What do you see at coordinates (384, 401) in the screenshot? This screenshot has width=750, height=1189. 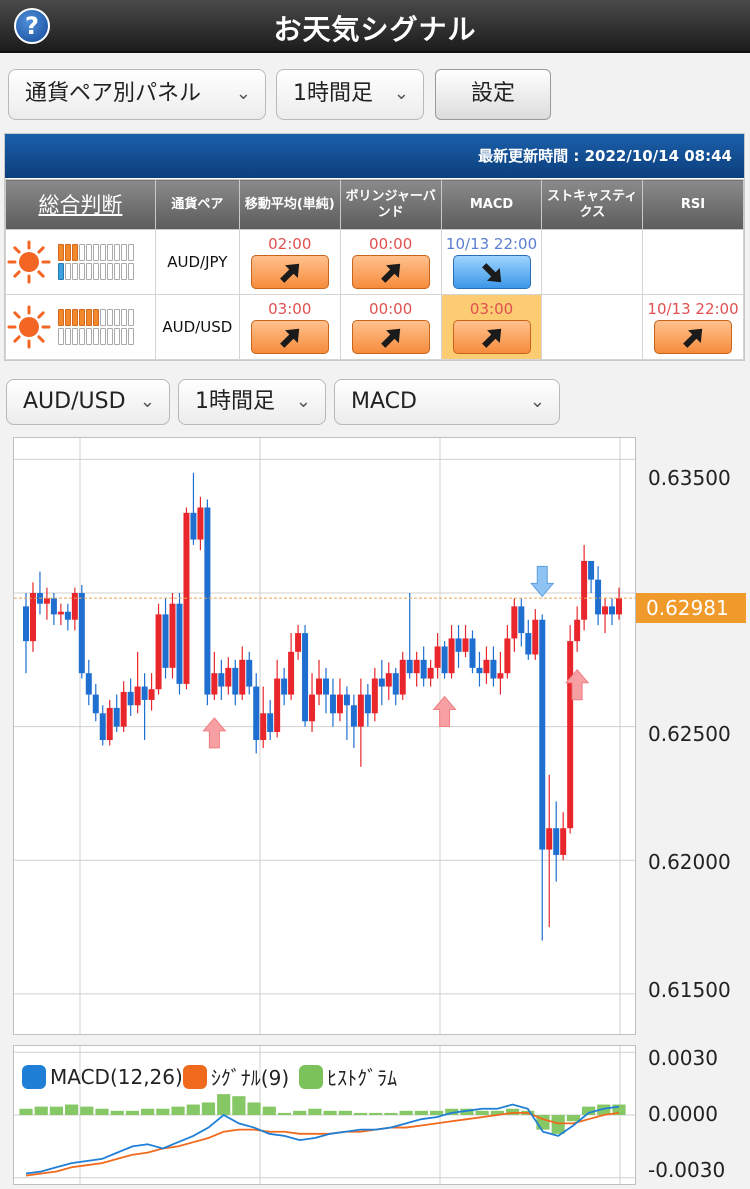 I see `chart-indicator-value: MACD` at bounding box center [384, 401].